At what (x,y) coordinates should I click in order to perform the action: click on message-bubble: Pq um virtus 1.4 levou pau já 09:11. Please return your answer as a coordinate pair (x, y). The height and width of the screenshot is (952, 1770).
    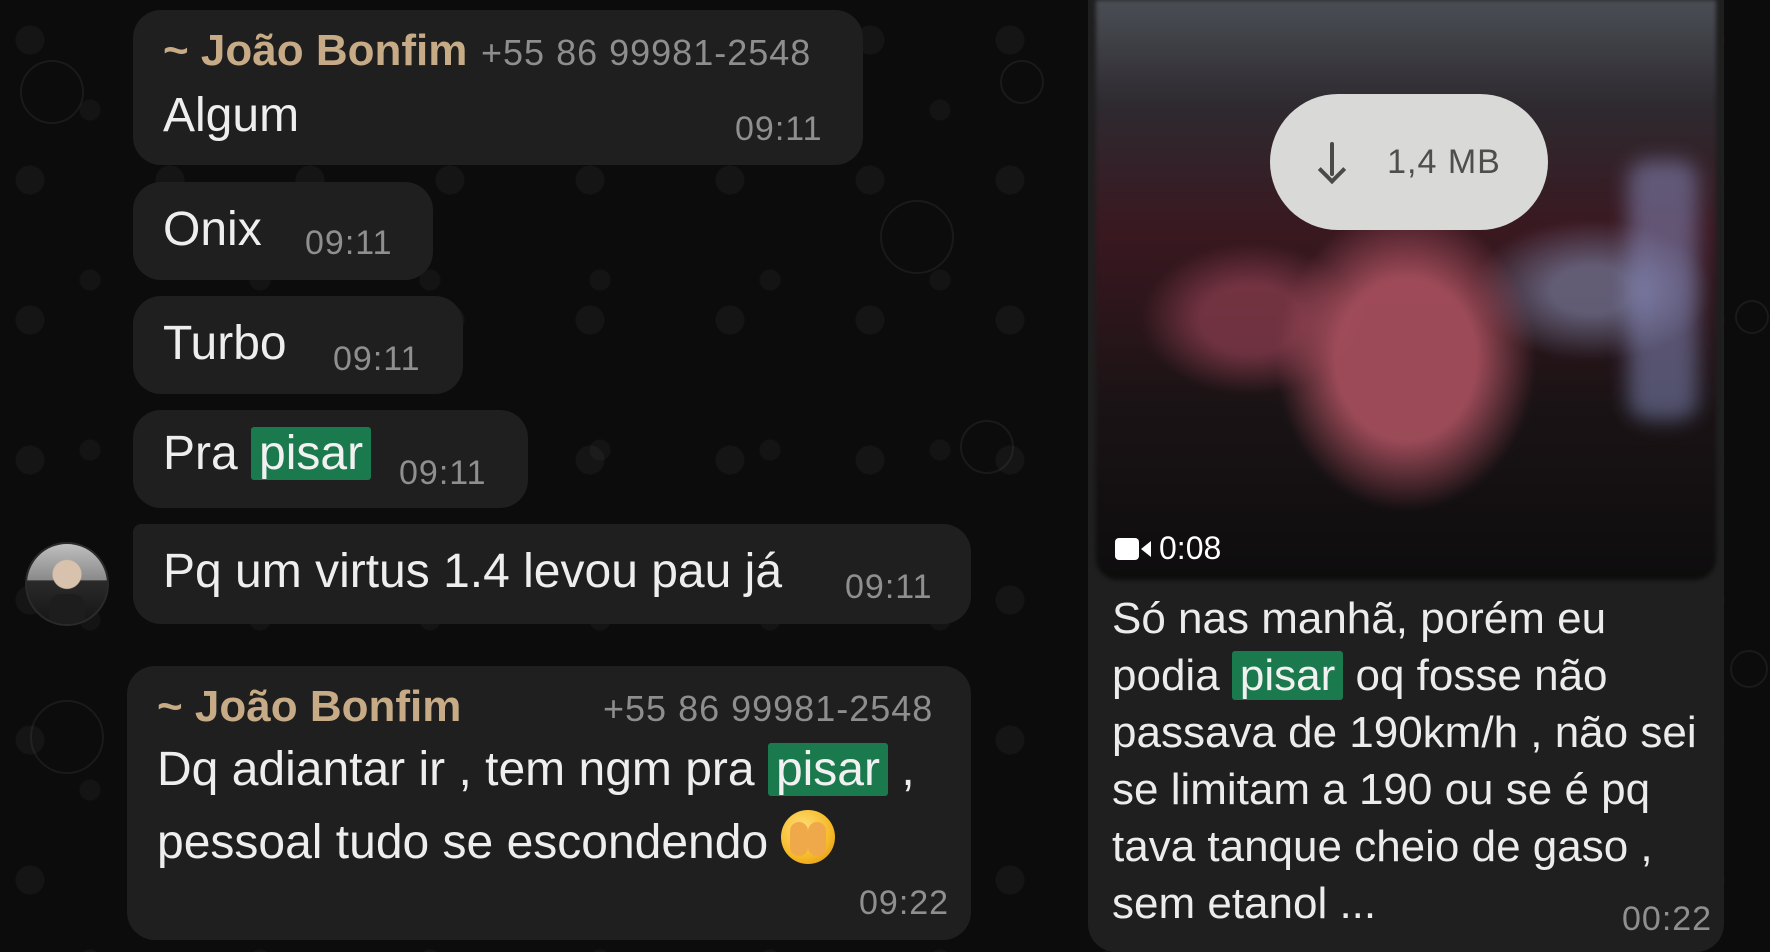
    Looking at the image, I should click on (552, 574).